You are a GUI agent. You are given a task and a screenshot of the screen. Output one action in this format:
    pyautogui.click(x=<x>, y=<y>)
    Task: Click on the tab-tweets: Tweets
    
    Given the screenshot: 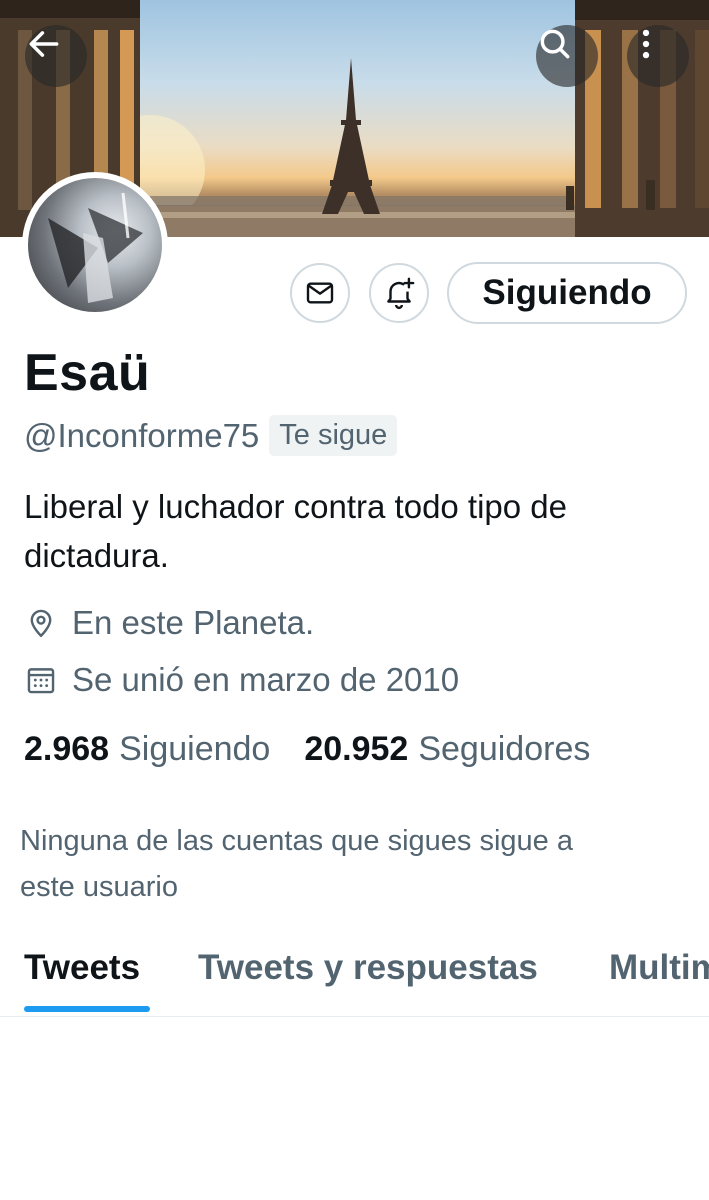 What is the action you would take?
    pyautogui.click(x=82, y=968)
    